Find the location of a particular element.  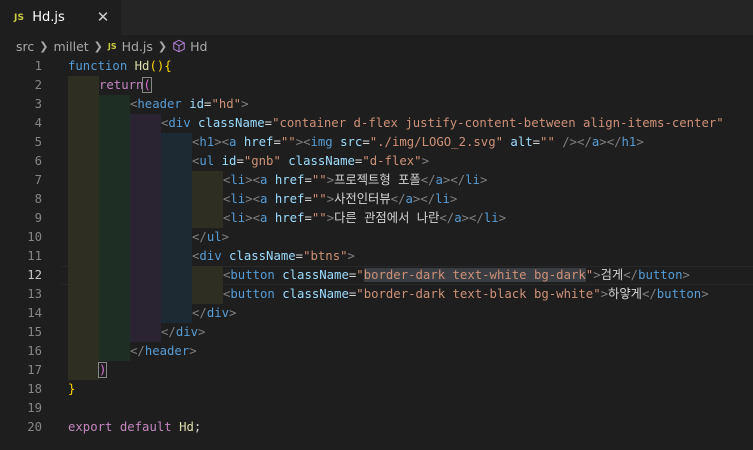

keyword: function is located at coordinates (98, 66).